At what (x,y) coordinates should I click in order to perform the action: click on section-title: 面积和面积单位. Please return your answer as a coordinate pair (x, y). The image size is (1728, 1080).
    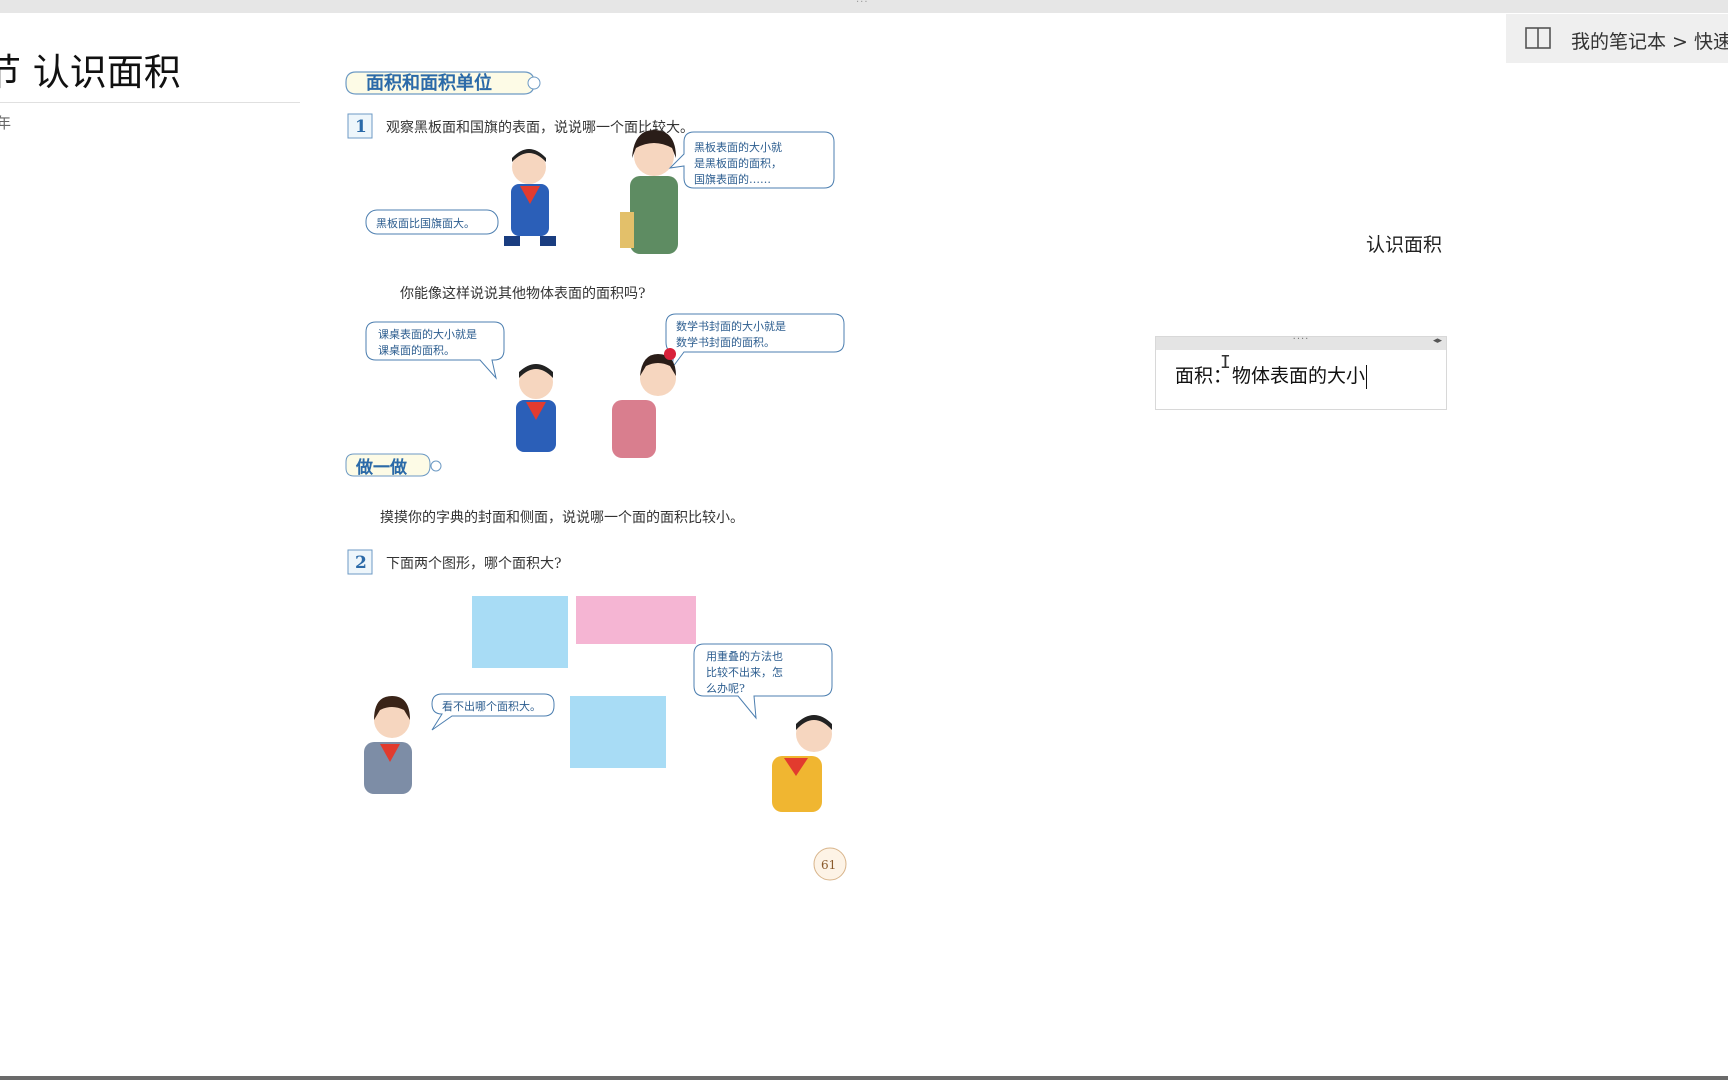
    Looking at the image, I should click on (429, 83).